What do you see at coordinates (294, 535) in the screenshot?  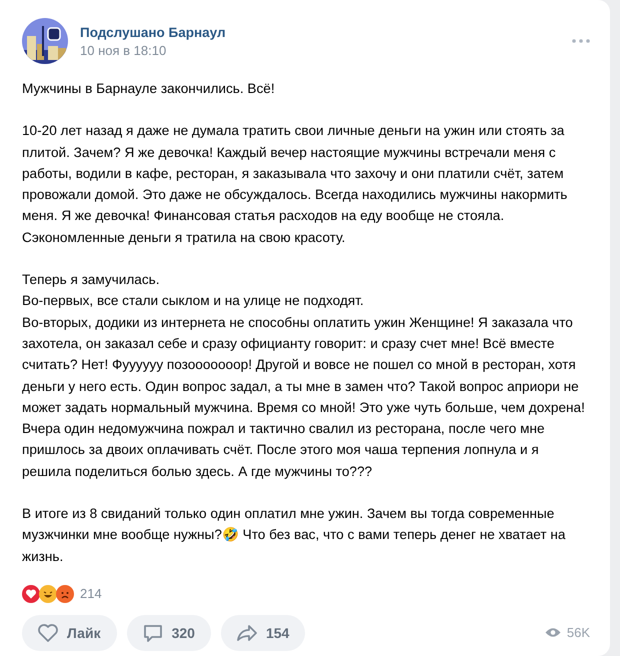 I see `post-text: В итоге из 8 свиданий только один оплатил мне ужин. Зачем вы тогда современные музжчинки мне вообще нужны?🤣 Что без вас, что с вами теперь денег не хватает на жизнь.` at bounding box center [294, 535].